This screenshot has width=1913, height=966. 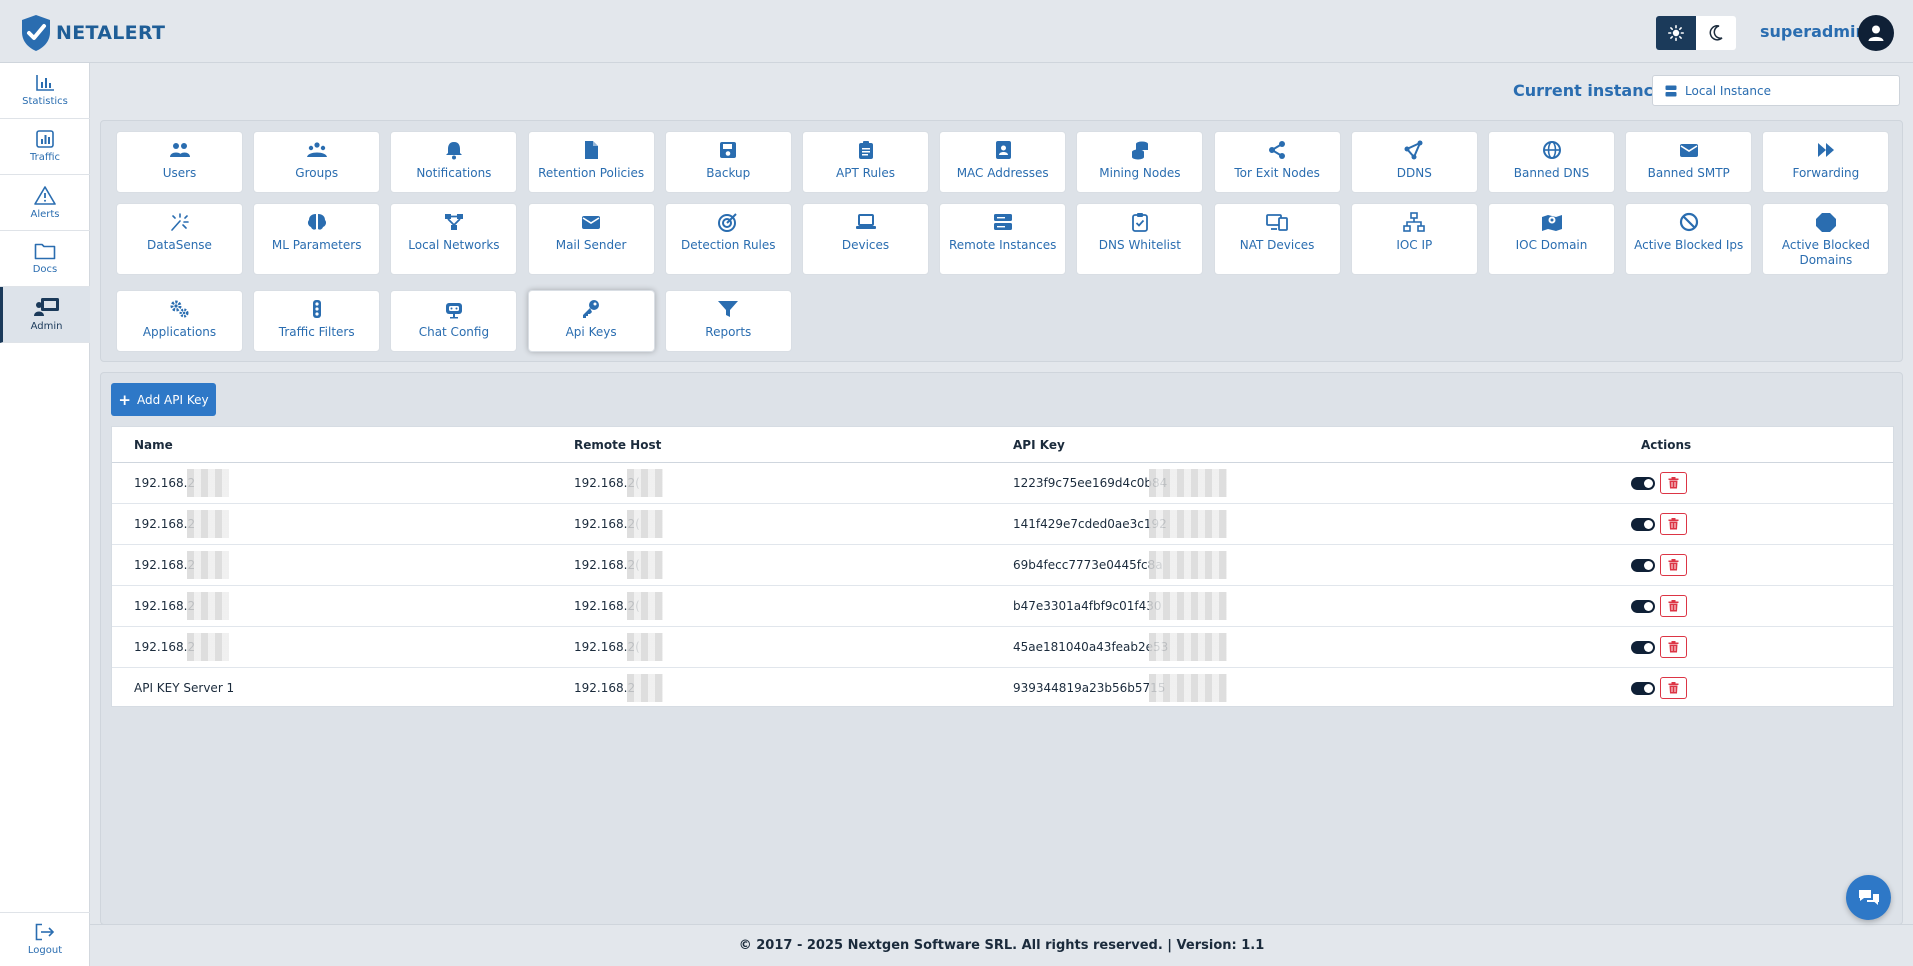 What do you see at coordinates (45, 83) in the screenshot?
I see `bar-chart-icon` at bounding box center [45, 83].